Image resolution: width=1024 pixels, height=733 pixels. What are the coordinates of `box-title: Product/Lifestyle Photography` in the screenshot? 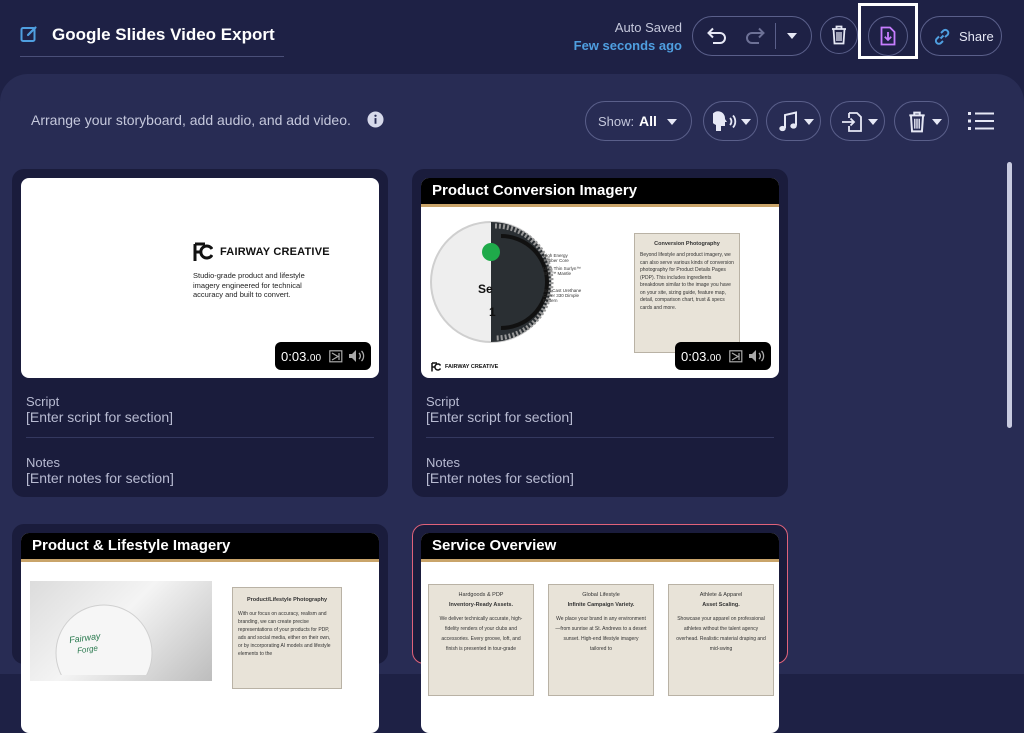 It's located at (287, 600).